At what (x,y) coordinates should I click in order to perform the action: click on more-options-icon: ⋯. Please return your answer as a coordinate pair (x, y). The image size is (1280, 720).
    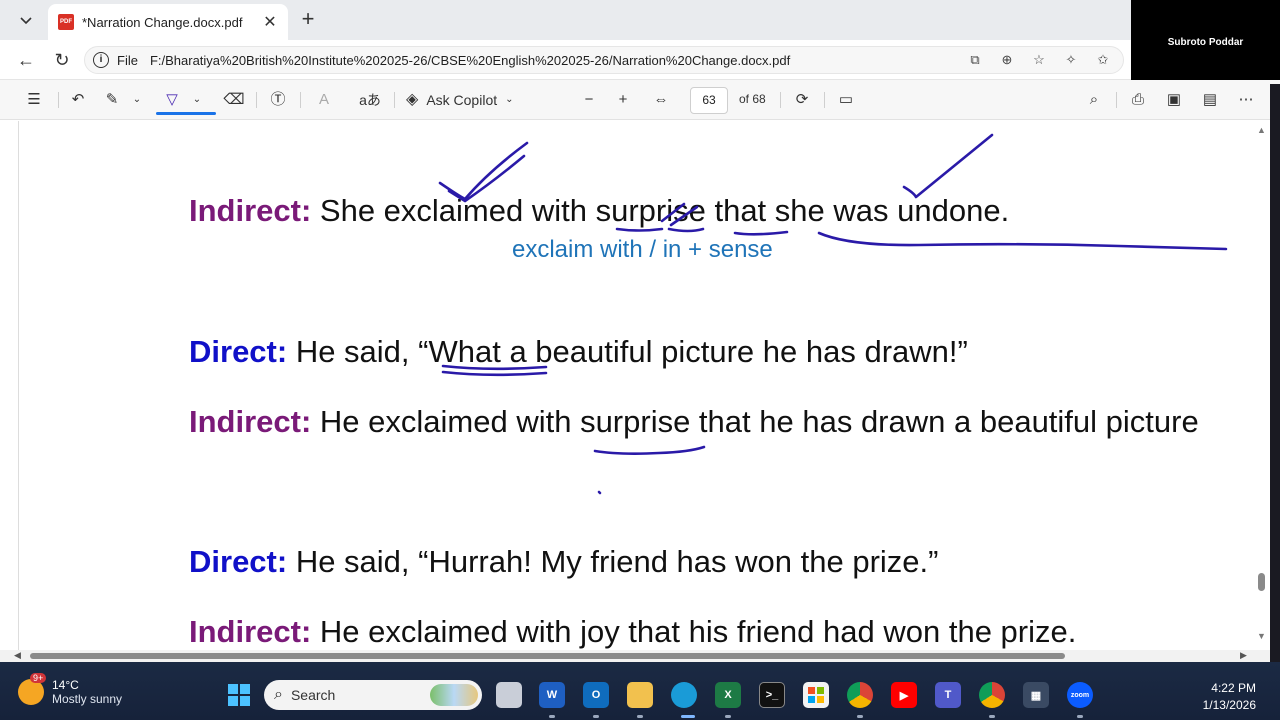
    Looking at the image, I should click on (1246, 100).